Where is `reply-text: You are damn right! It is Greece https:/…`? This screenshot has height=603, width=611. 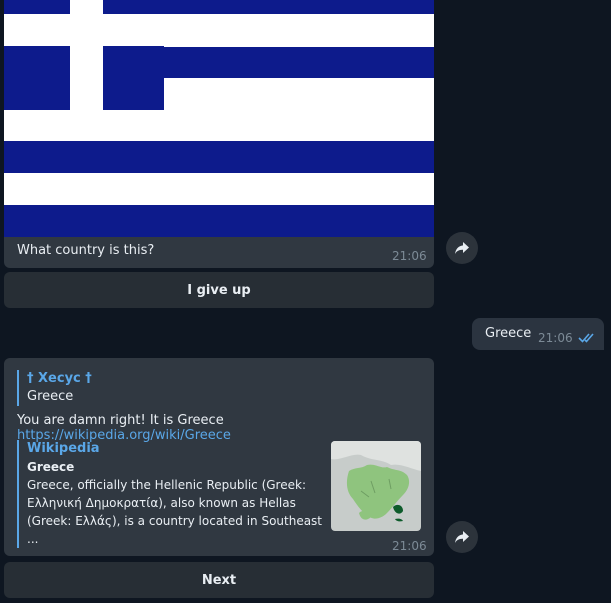
reply-text: You are damn right! It is Greece https:/… is located at coordinates (225, 428).